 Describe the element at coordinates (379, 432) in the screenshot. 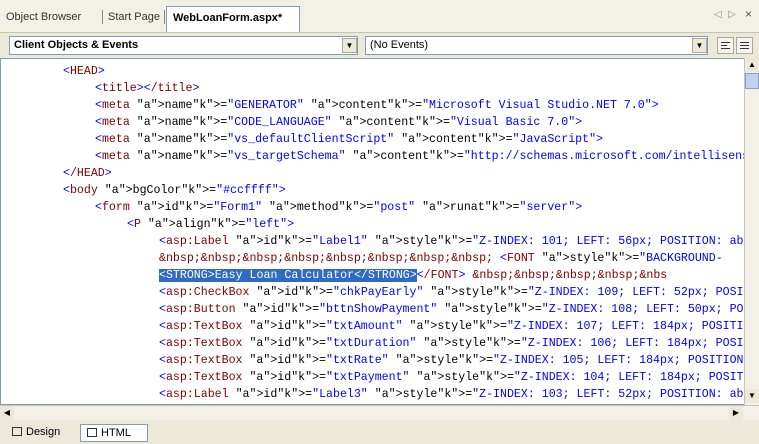

I see `view-tabs: Design HTML` at that location.